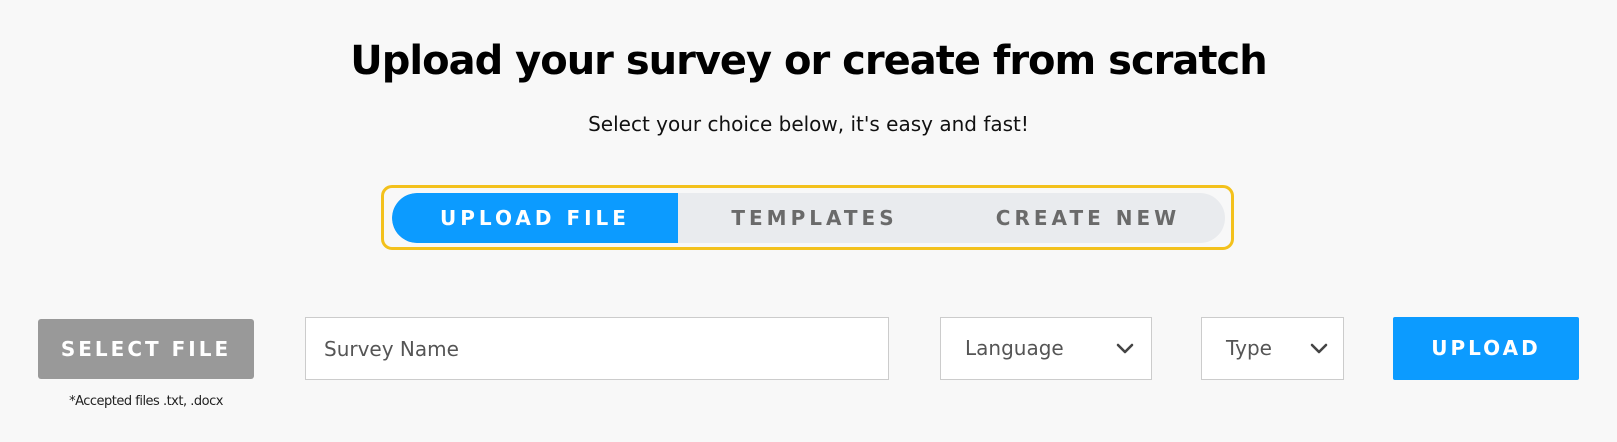  Describe the element at coordinates (535, 218) in the screenshot. I see `tab-upload-file: UPLOAD FILE` at that location.